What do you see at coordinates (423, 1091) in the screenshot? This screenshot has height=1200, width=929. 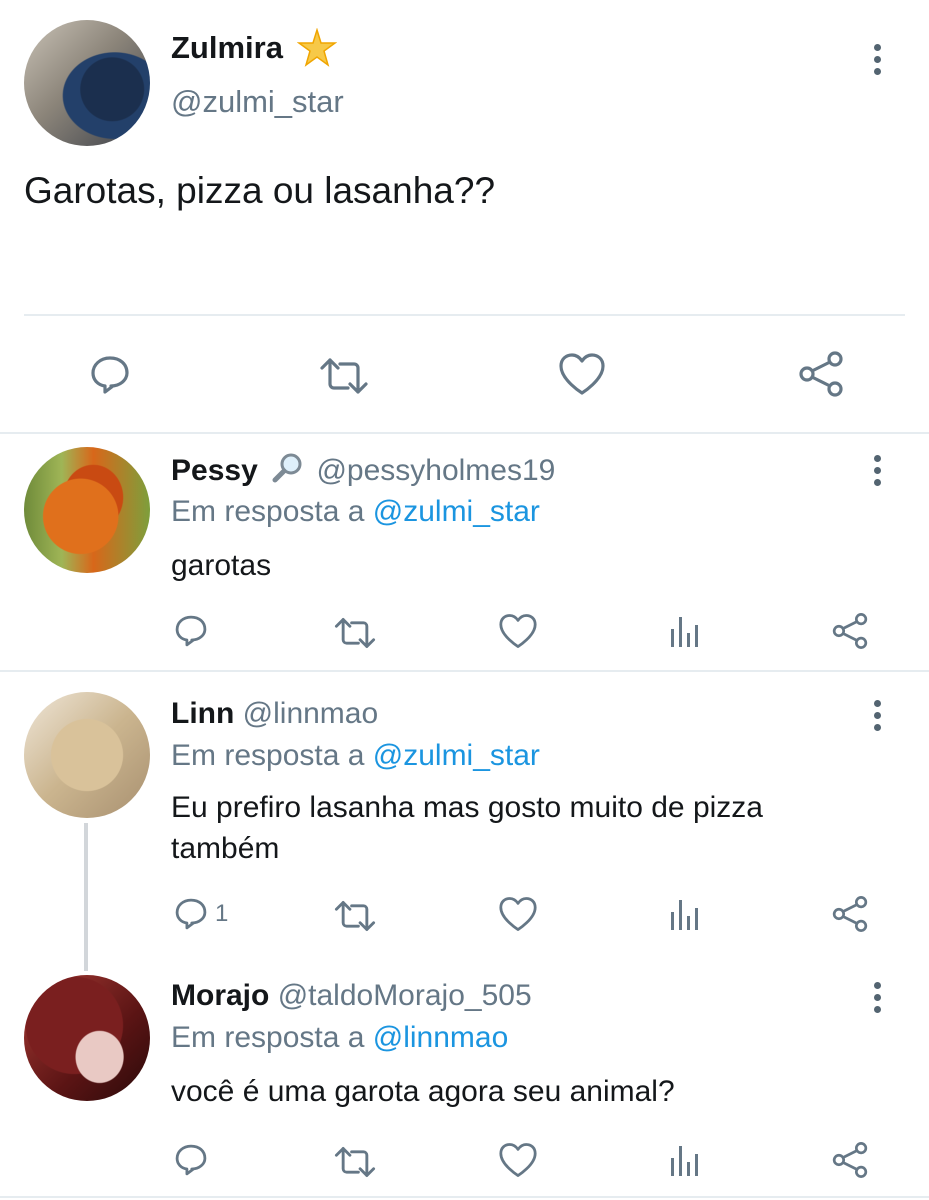 I see `reply-text: você é uma garota agora seu animal?` at bounding box center [423, 1091].